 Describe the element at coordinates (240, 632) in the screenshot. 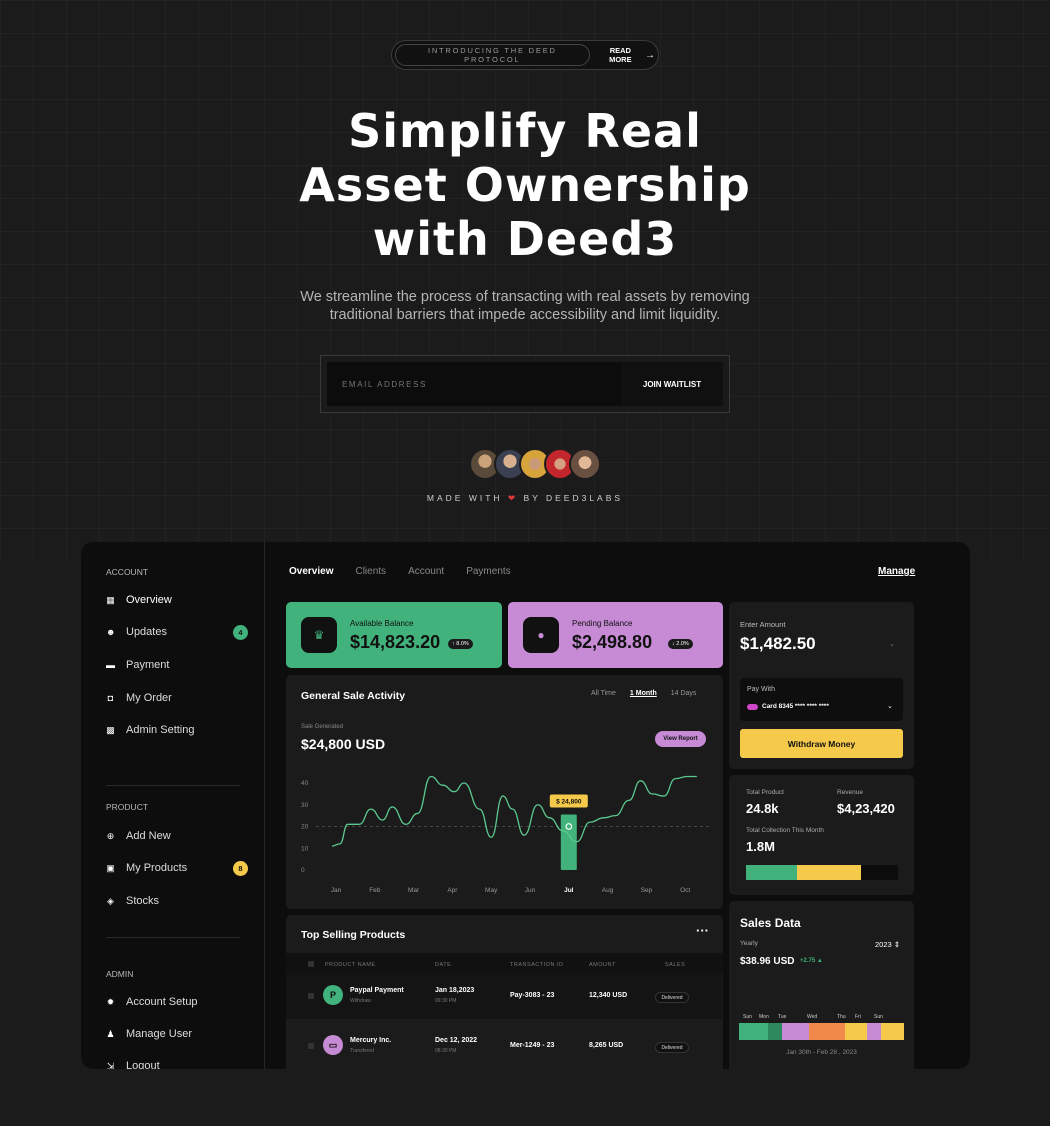

I see `updates-badge: 4` at that location.